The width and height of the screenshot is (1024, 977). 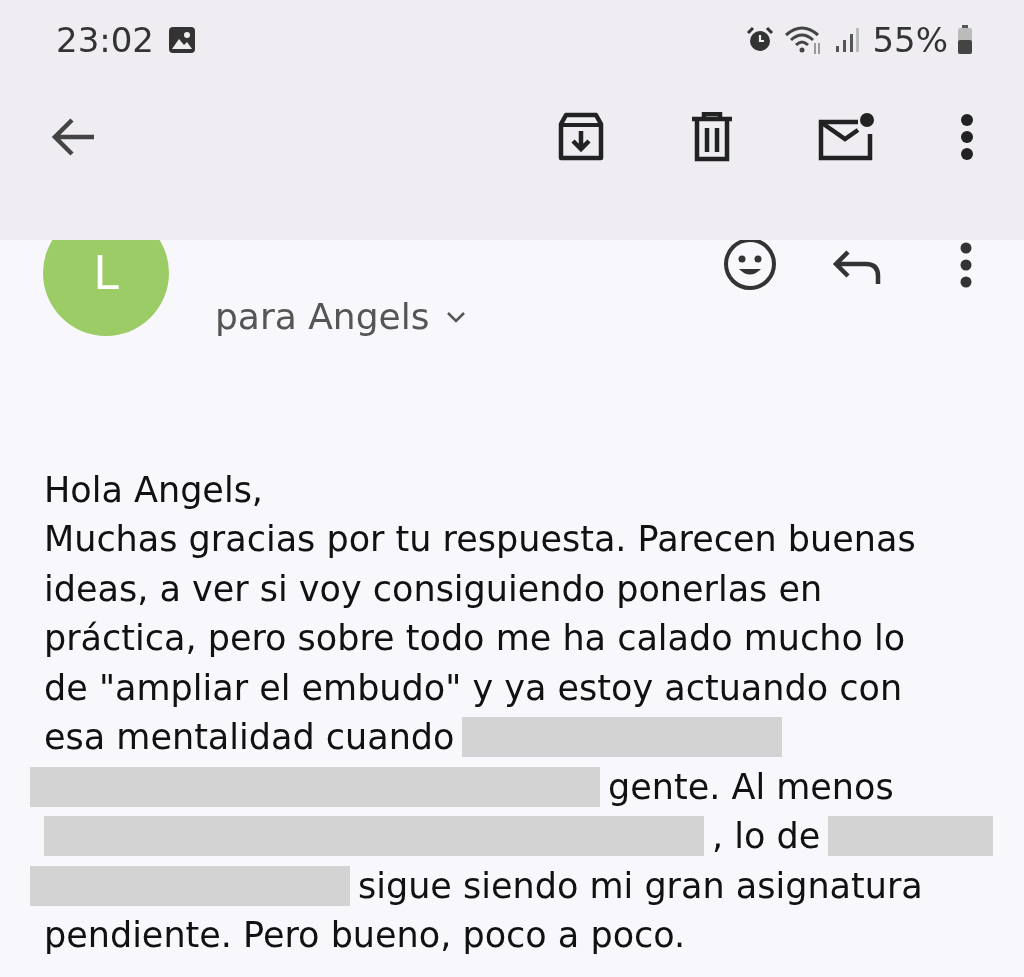 I want to click on back-icon, so click(x=74, y=137).